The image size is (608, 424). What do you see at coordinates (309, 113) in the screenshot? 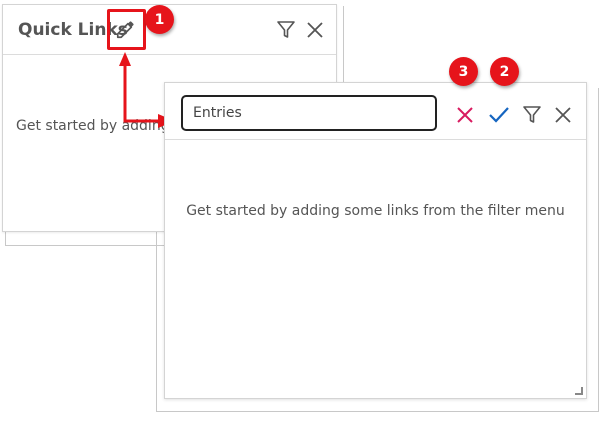
I see `widget-name-input` at bounding box center [309, 113].